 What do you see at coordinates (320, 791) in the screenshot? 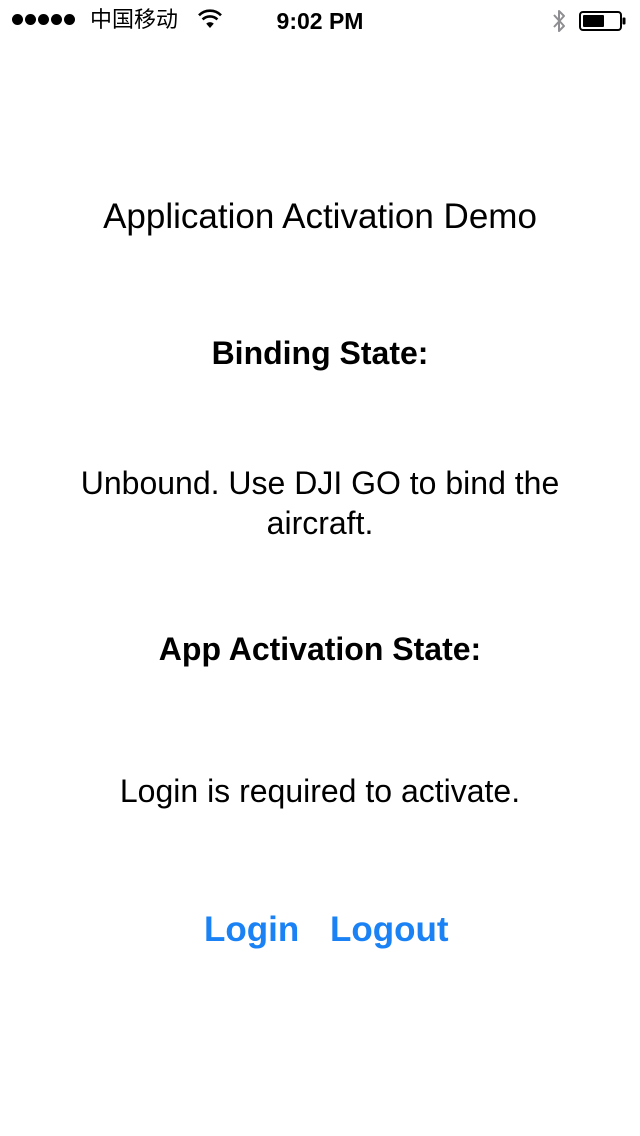
I see `activation-state-value: Login is required to activate.` at bounding box center [320, 791].